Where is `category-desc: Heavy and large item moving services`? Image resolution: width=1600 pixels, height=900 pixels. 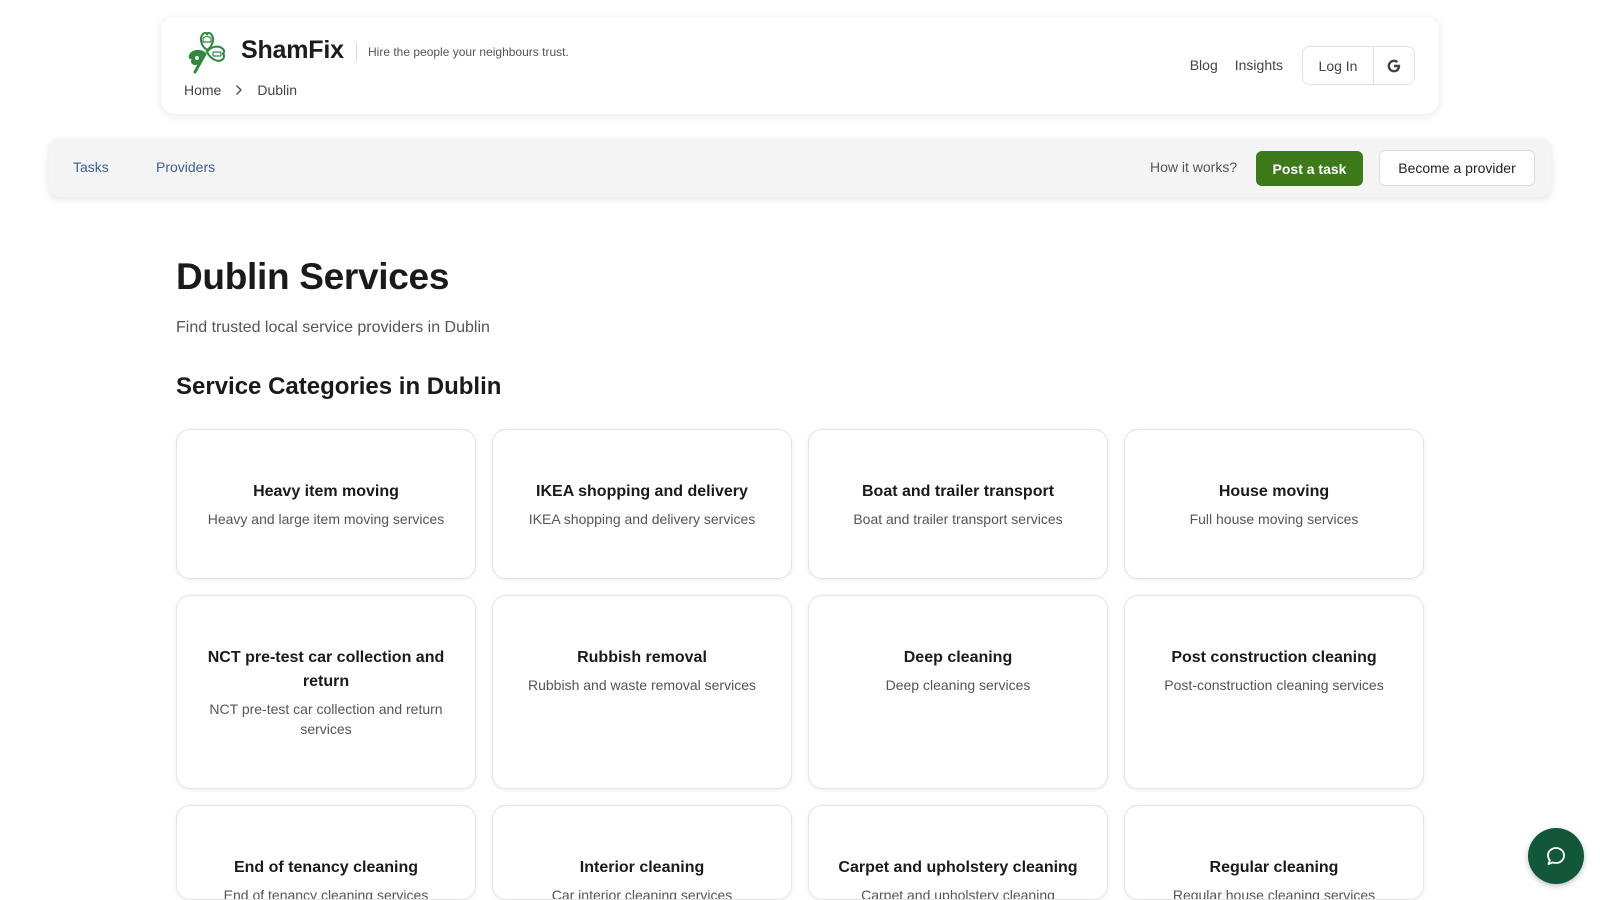
category-desc: Heavy and large item moving services is located at coordinates (326, 519).